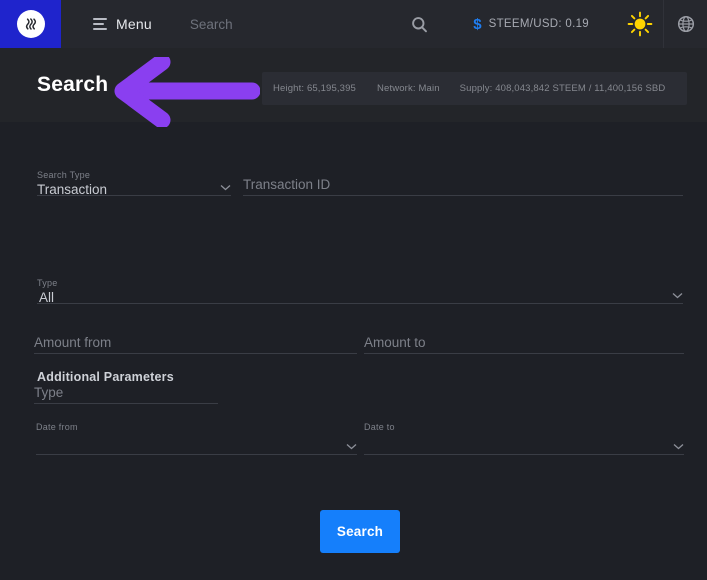  Describe the element at coordinates (211, 24) in the screenshot. I see `nav-search-link: Search` at that location.